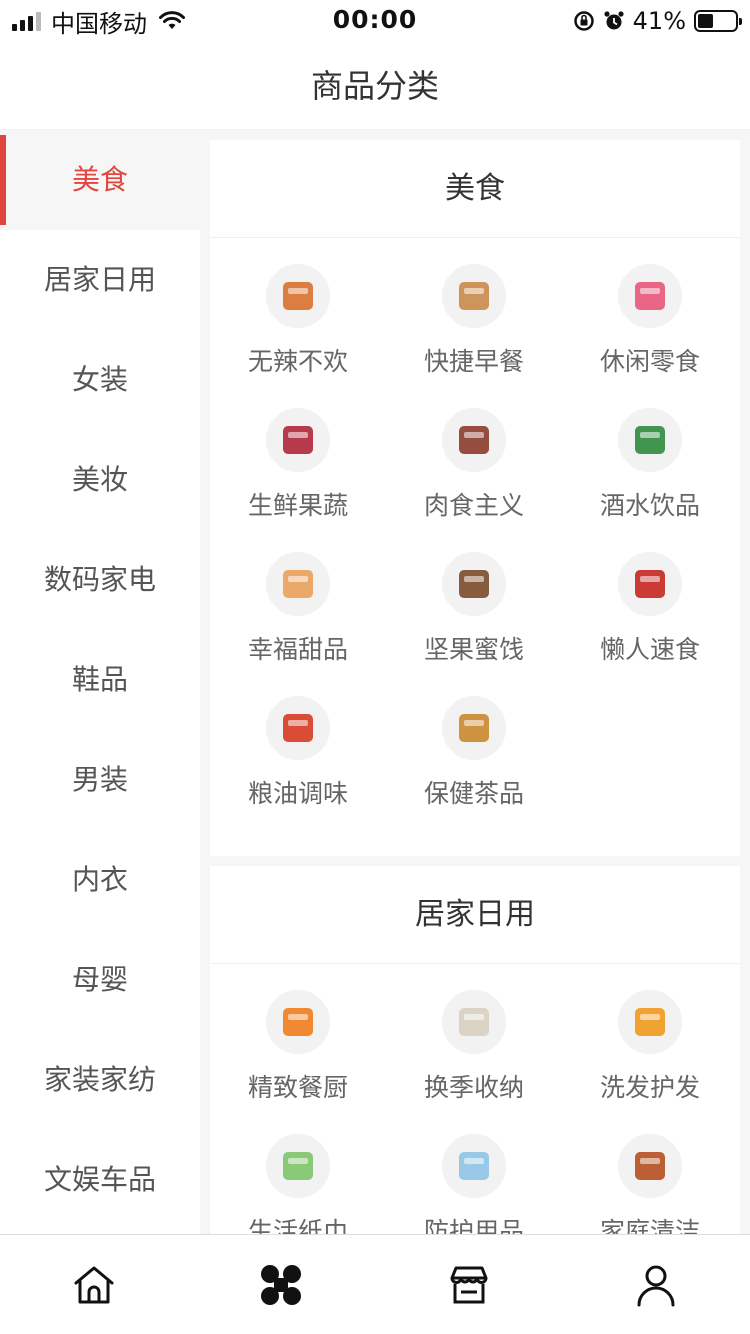  What do you see at coordinates (650, 296) in the screenshot?
I see `chips-bag-icon` at bounding box center [650, 296].